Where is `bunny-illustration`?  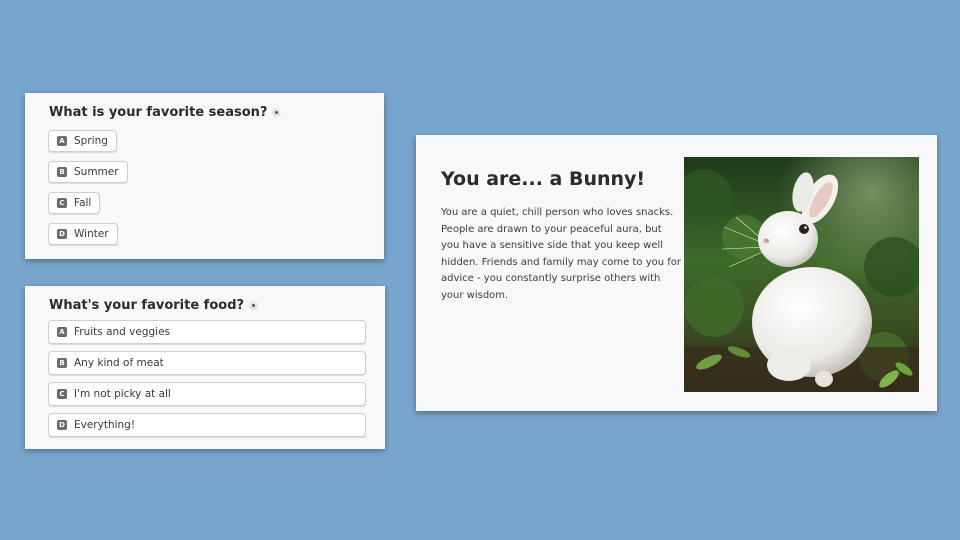 bunny-illustration is located at coordinates (801, 274).